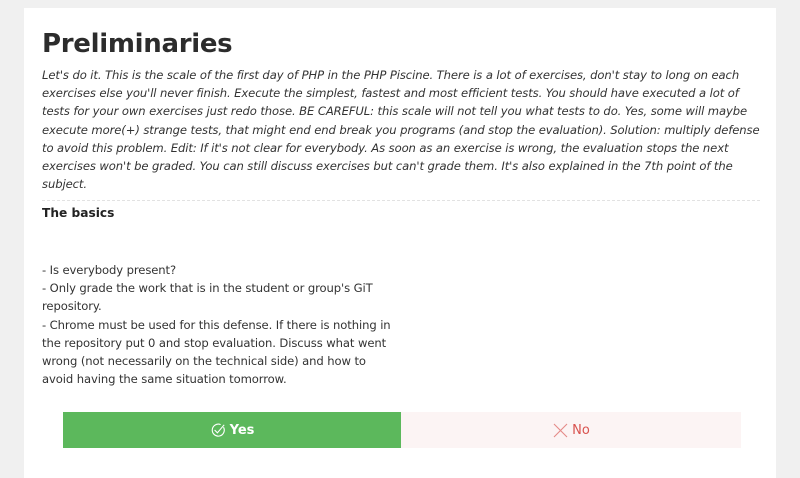 The width and height of the screenshot is (800, 478). What do you see at coordinates (560, 430) in the screenshot?
I see `close-icon` at bounding box center [560, 430].